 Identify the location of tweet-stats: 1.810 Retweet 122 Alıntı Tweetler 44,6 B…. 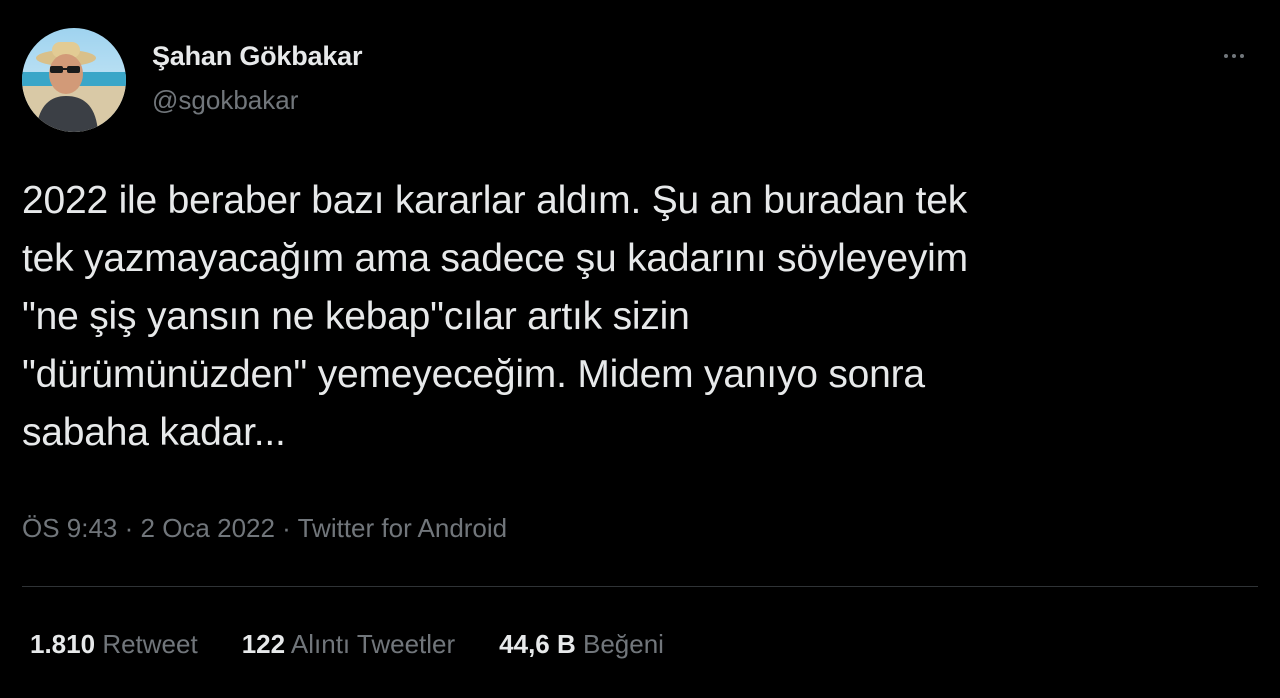
(369, 644).